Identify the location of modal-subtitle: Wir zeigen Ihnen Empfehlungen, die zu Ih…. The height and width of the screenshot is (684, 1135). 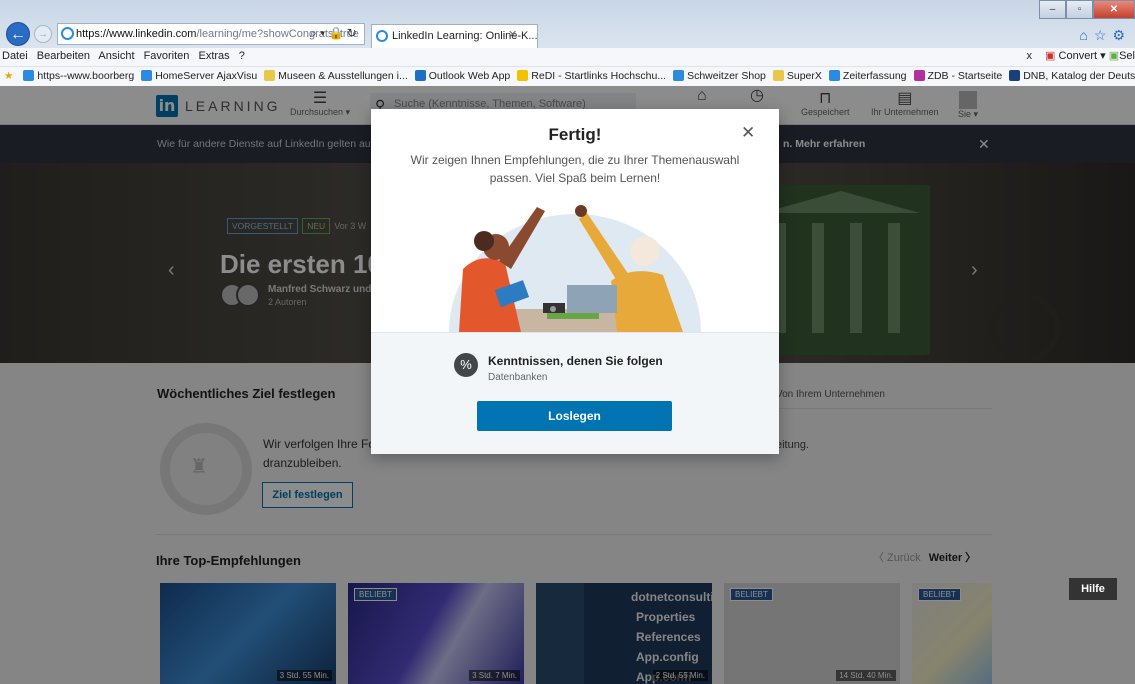
(575, 169).